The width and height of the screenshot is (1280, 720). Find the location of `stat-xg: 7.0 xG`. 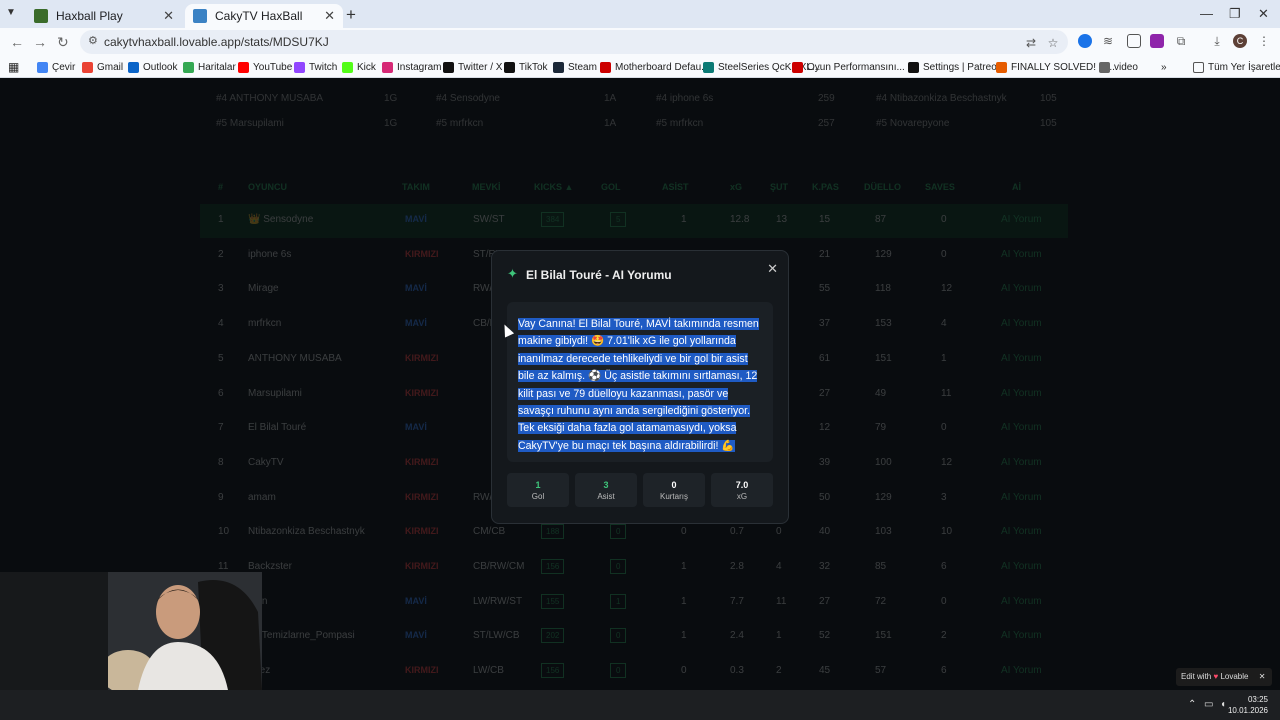

stat-xg: 7.0 xG is located at coordinates (742, 490).